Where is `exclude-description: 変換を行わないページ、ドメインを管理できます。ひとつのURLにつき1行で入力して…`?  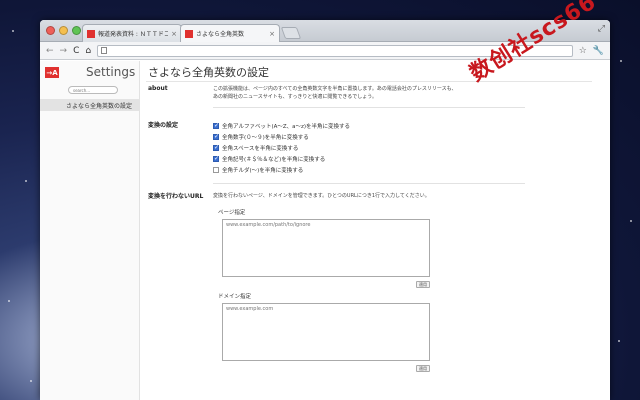 exclude-description: 変換を行わないページ、ドメインを管理できます。ひとつのURLにつき1行で入力して… is located at coordinates (321, 196).